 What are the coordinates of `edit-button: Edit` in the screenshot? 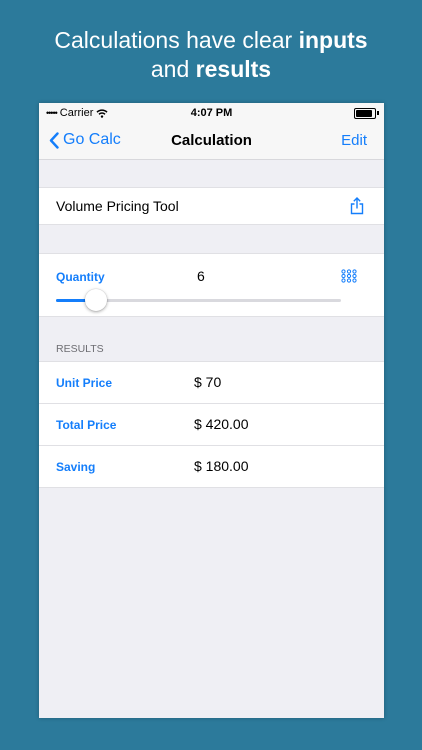 It's located at (354, 140).